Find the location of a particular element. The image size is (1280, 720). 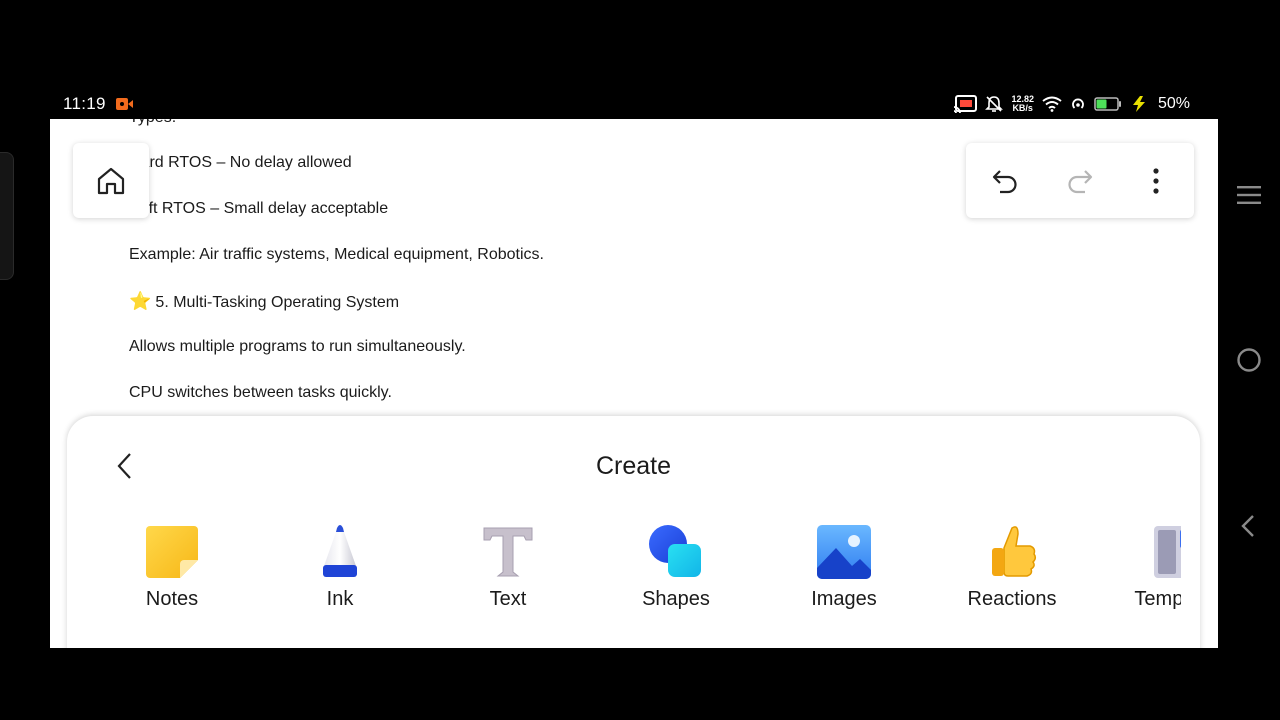

create-item-ink: Ink is located at coordinates (340, 563).